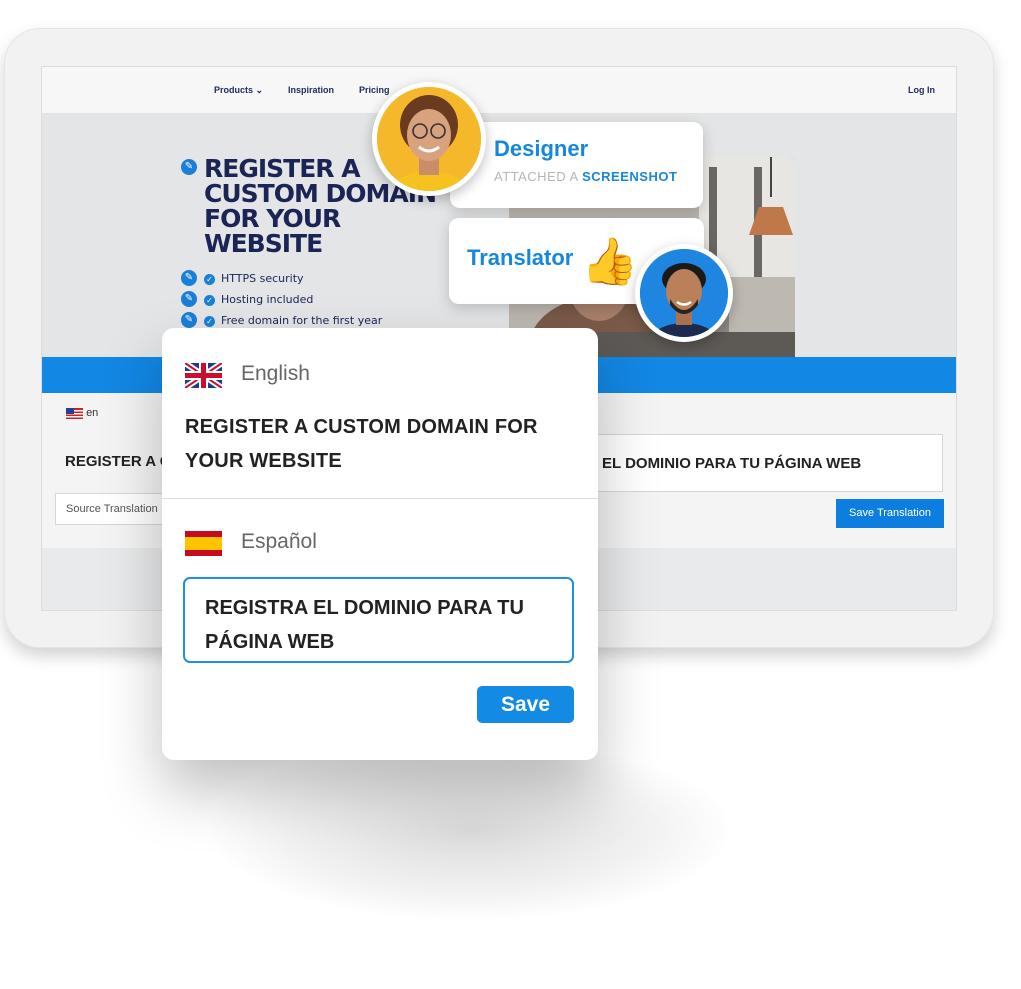 This screenshot has width=1021, height=989. What do you see at coordinates (279, 541) in the screenshot?
I see `target-language-name: Español` at bounding box center [279, 541].